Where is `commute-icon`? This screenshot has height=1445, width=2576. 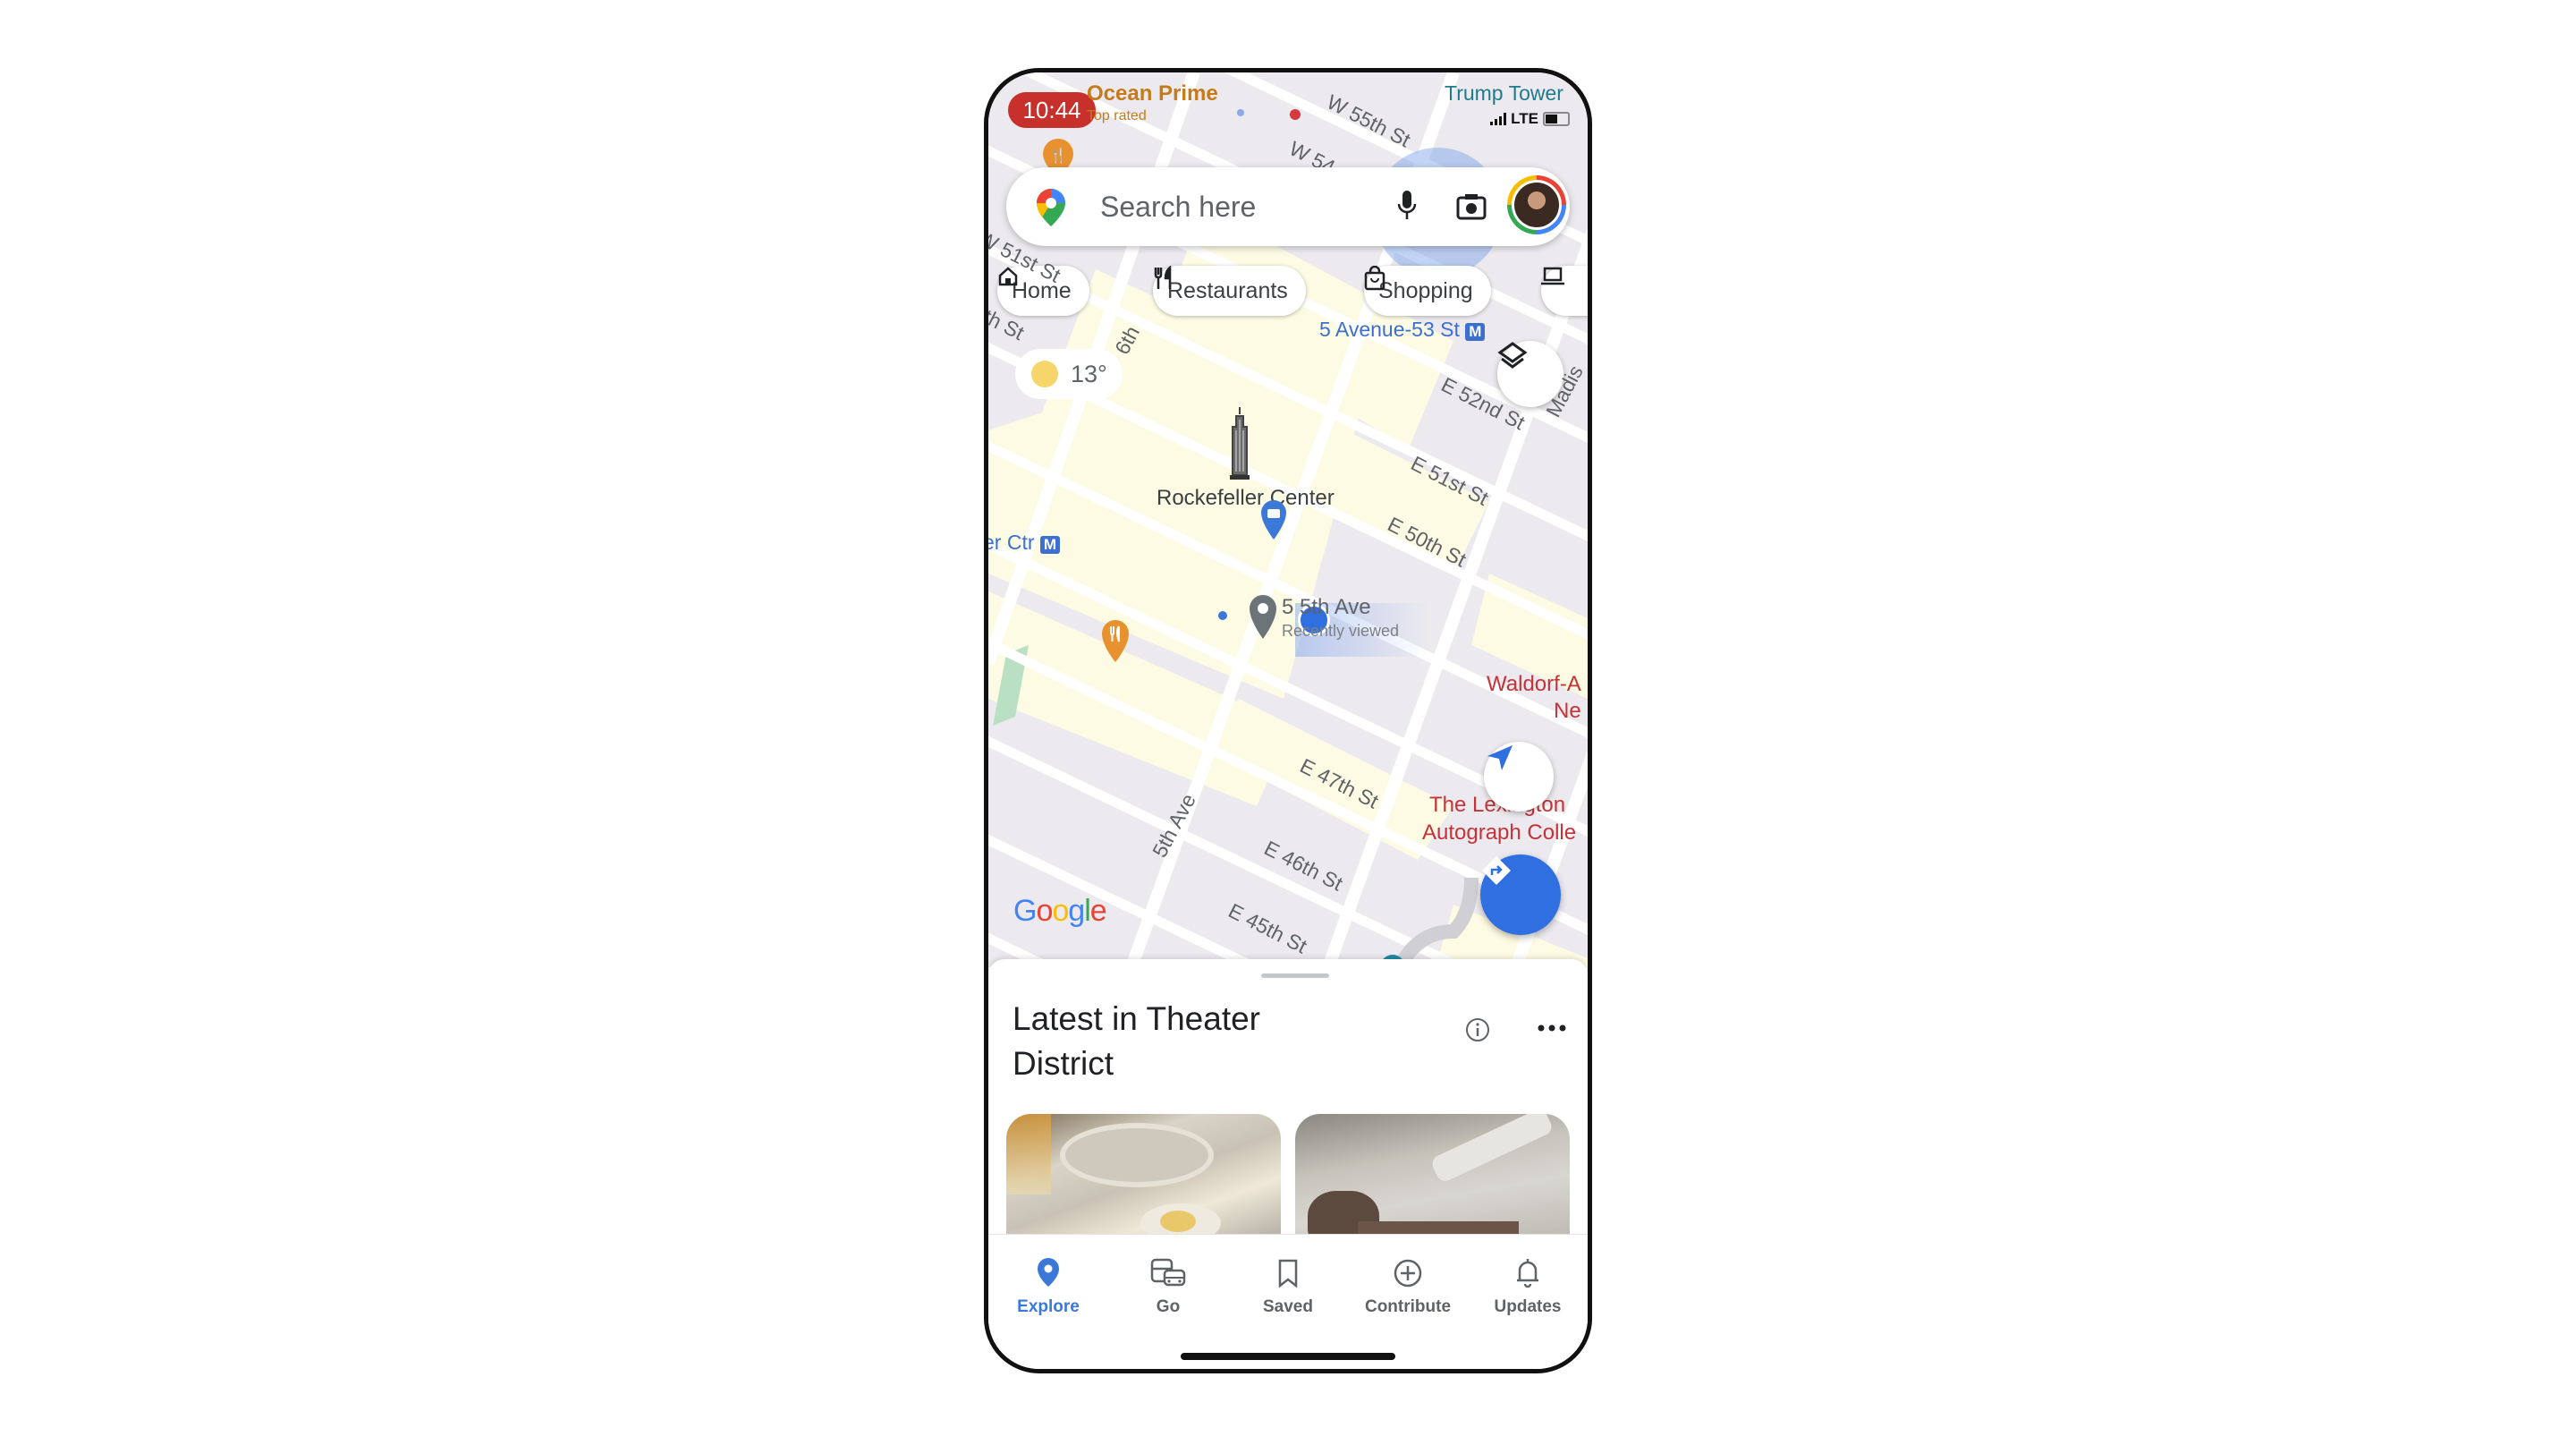
commute-icon is located at coordinates (1168, 1272).